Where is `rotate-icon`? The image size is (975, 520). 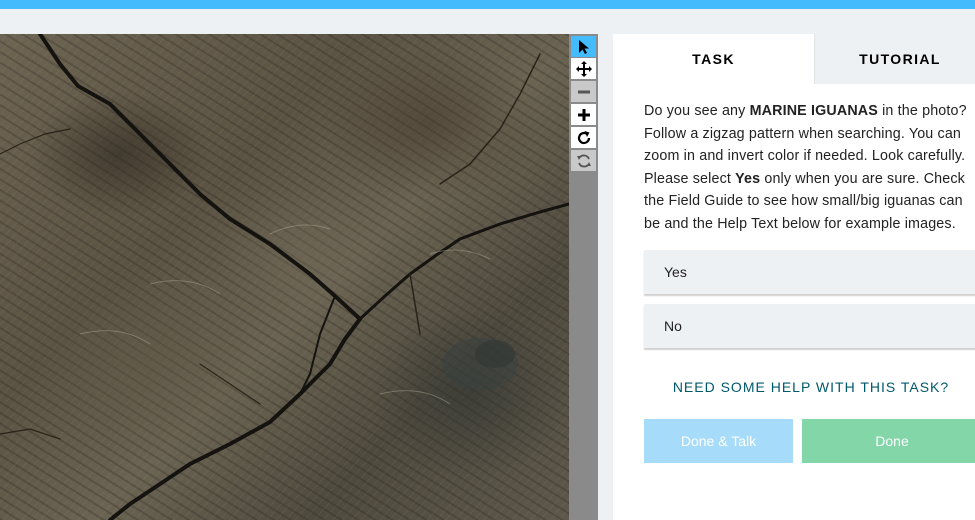
rotate-icon is located at coordinates (583, 137).